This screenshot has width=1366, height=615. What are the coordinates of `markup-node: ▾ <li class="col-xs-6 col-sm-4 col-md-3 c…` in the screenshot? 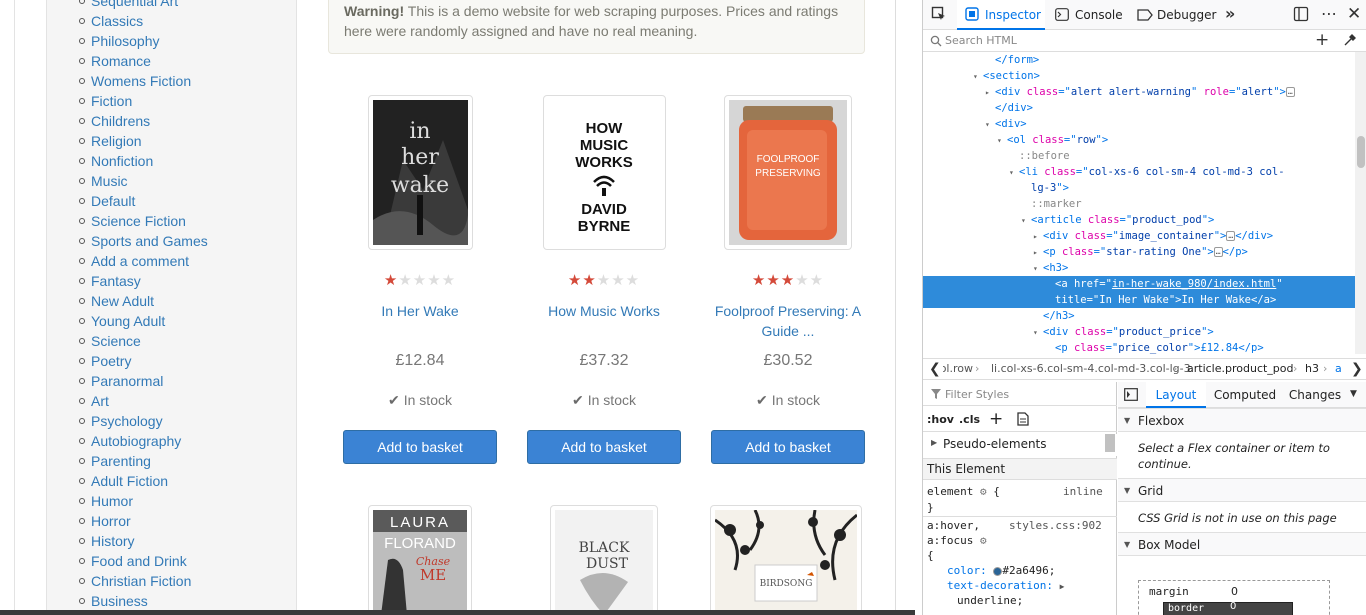 It's located at (1139, 172).